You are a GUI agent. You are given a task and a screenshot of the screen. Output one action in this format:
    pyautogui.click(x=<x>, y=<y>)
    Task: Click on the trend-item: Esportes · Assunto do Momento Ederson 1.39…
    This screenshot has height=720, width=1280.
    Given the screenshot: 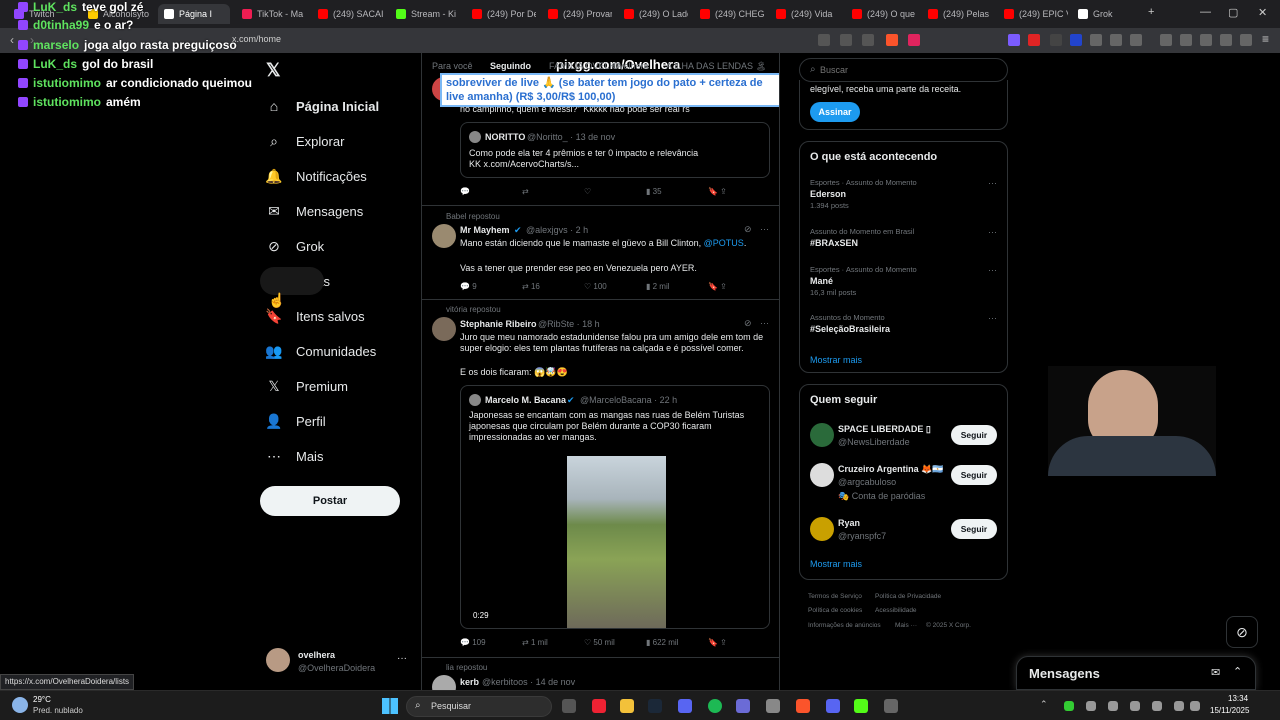 What is the action you would take?
    pyautogui.click(x=863, y=194)
    